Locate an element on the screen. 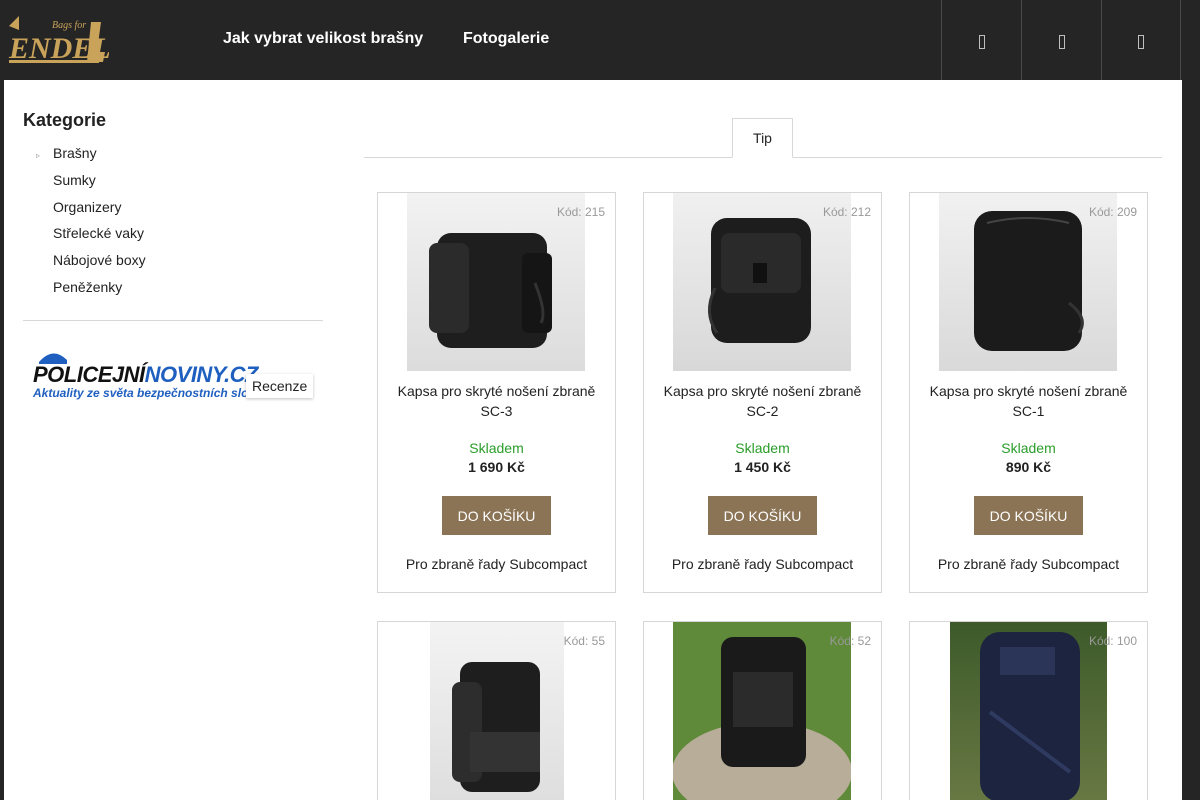 The height and width of the screenshot is (800, 1200). category-organizery: Organizery is located at coordinates (99, 211).